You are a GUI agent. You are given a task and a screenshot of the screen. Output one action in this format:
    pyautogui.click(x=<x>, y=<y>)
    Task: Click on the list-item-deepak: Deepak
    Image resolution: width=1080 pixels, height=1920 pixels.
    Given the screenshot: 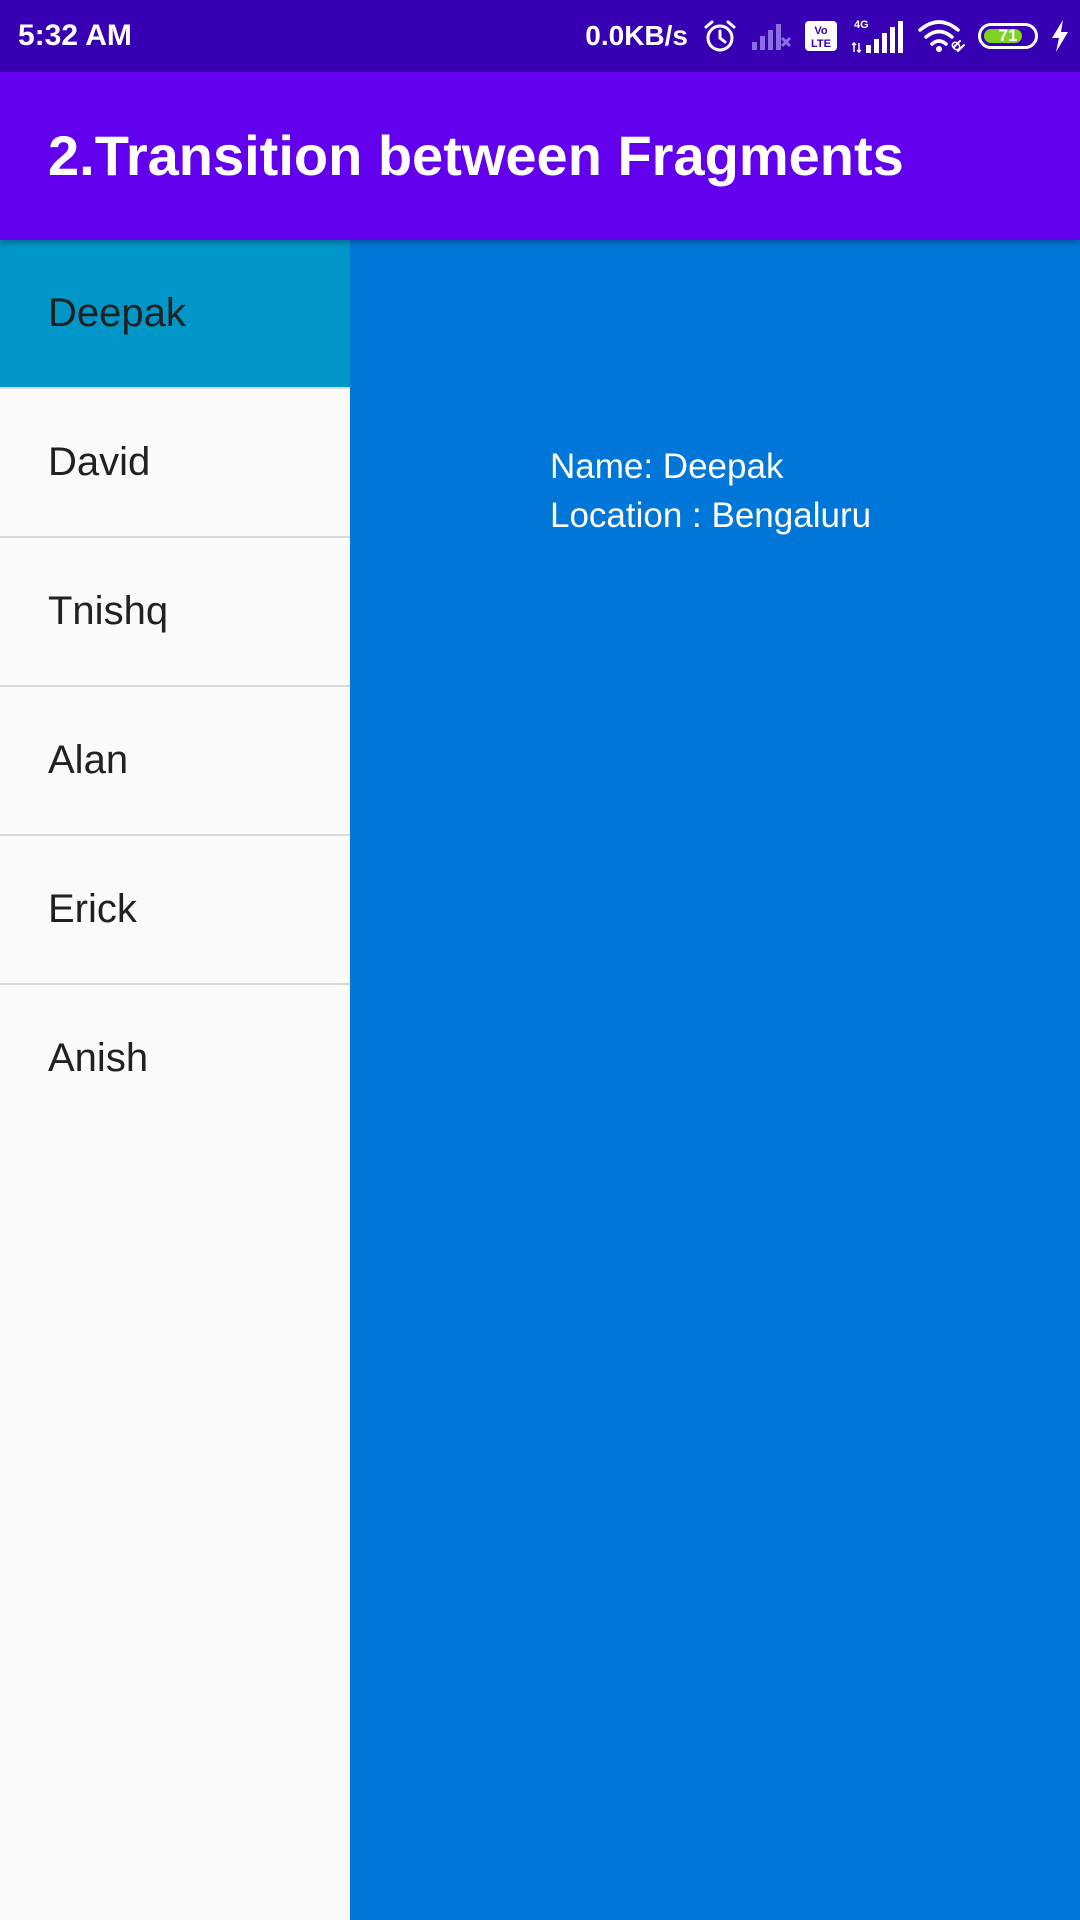 What is the action you would take?
    pyautogui.click(x=175, y=314)
    